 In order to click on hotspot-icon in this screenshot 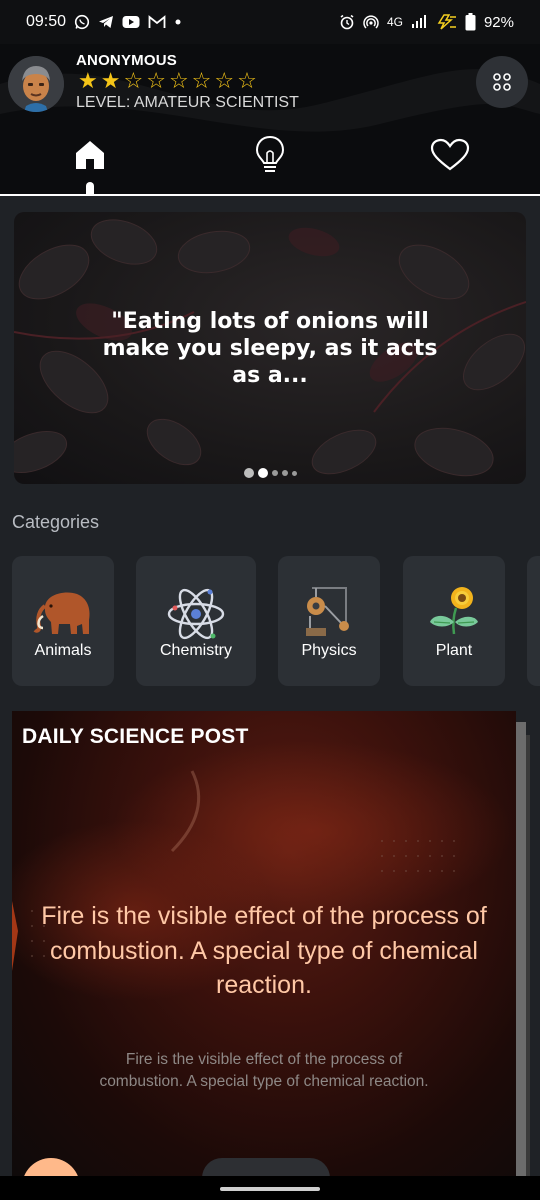, I will do `click(371, 22)`.